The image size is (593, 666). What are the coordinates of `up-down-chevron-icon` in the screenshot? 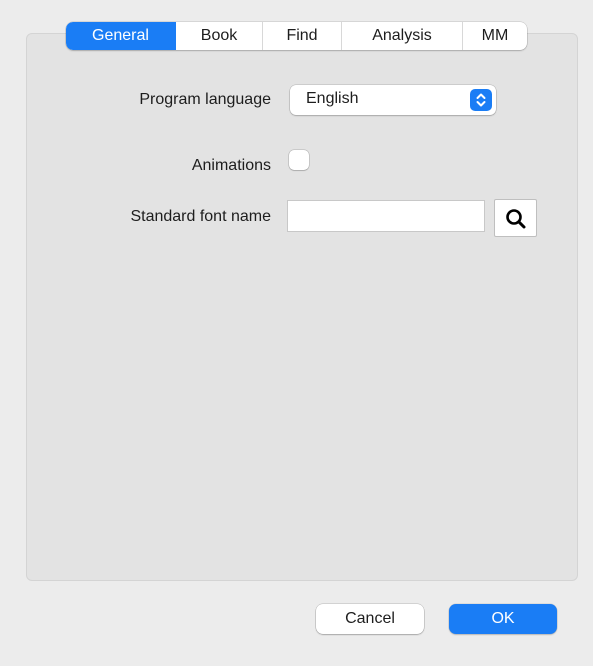 It's located at (481, 100).